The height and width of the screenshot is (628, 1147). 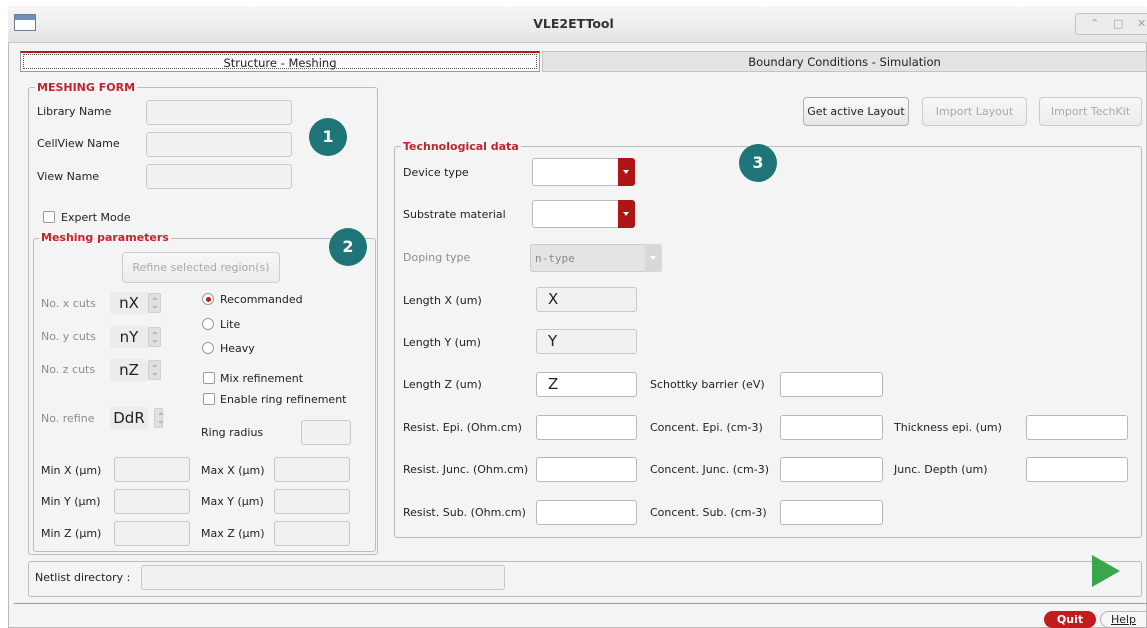 What do you see at coordinates (553, 341) in the screenshot?
I see `length-y-value: Y` at bounding box center [553, 341].